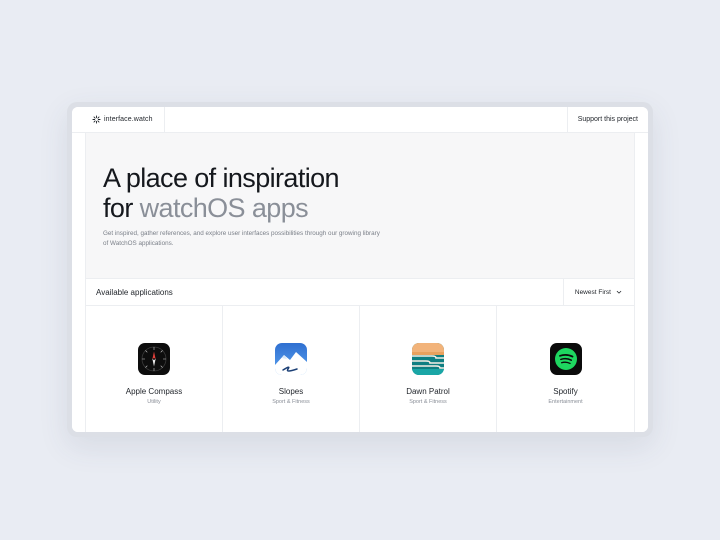 The width and height of the screenshot is (720, 540). I want to click on app-card-apple-compass: Apple Compass Utility, so click(154, 369).